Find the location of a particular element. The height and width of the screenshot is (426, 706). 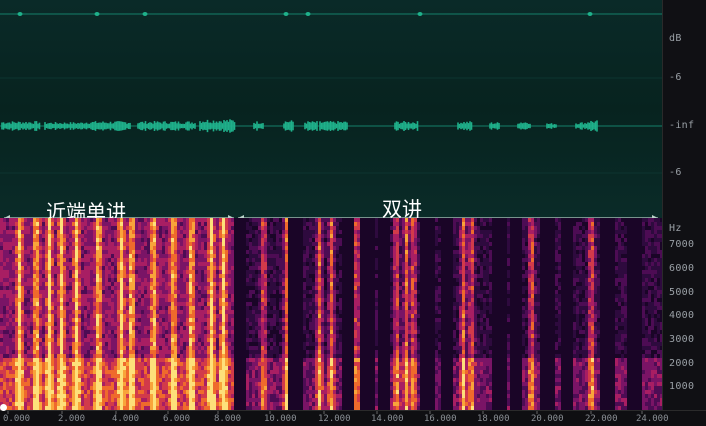

playhead-marker is located at coordinates (3, 407).